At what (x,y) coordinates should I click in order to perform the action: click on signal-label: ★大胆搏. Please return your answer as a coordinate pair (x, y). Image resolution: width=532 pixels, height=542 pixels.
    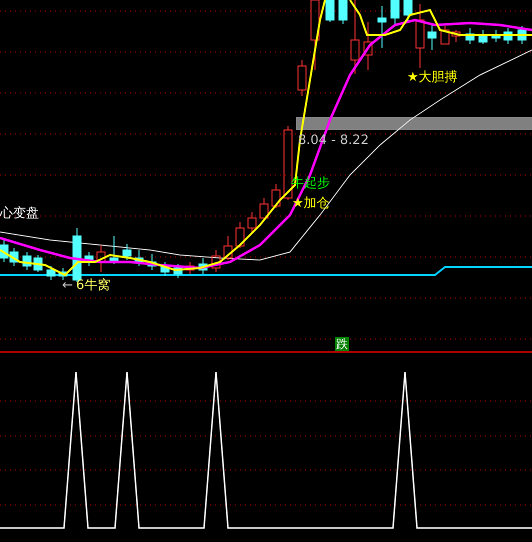
    Looking at the image, I should click on (432, 77).